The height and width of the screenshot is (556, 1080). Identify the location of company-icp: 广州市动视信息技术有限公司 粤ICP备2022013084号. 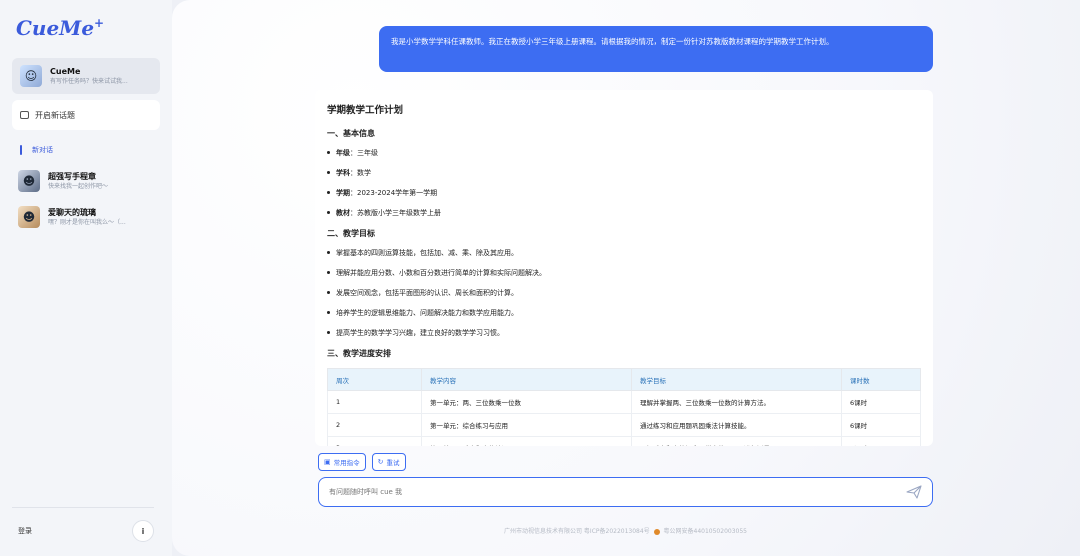
(577, 531).